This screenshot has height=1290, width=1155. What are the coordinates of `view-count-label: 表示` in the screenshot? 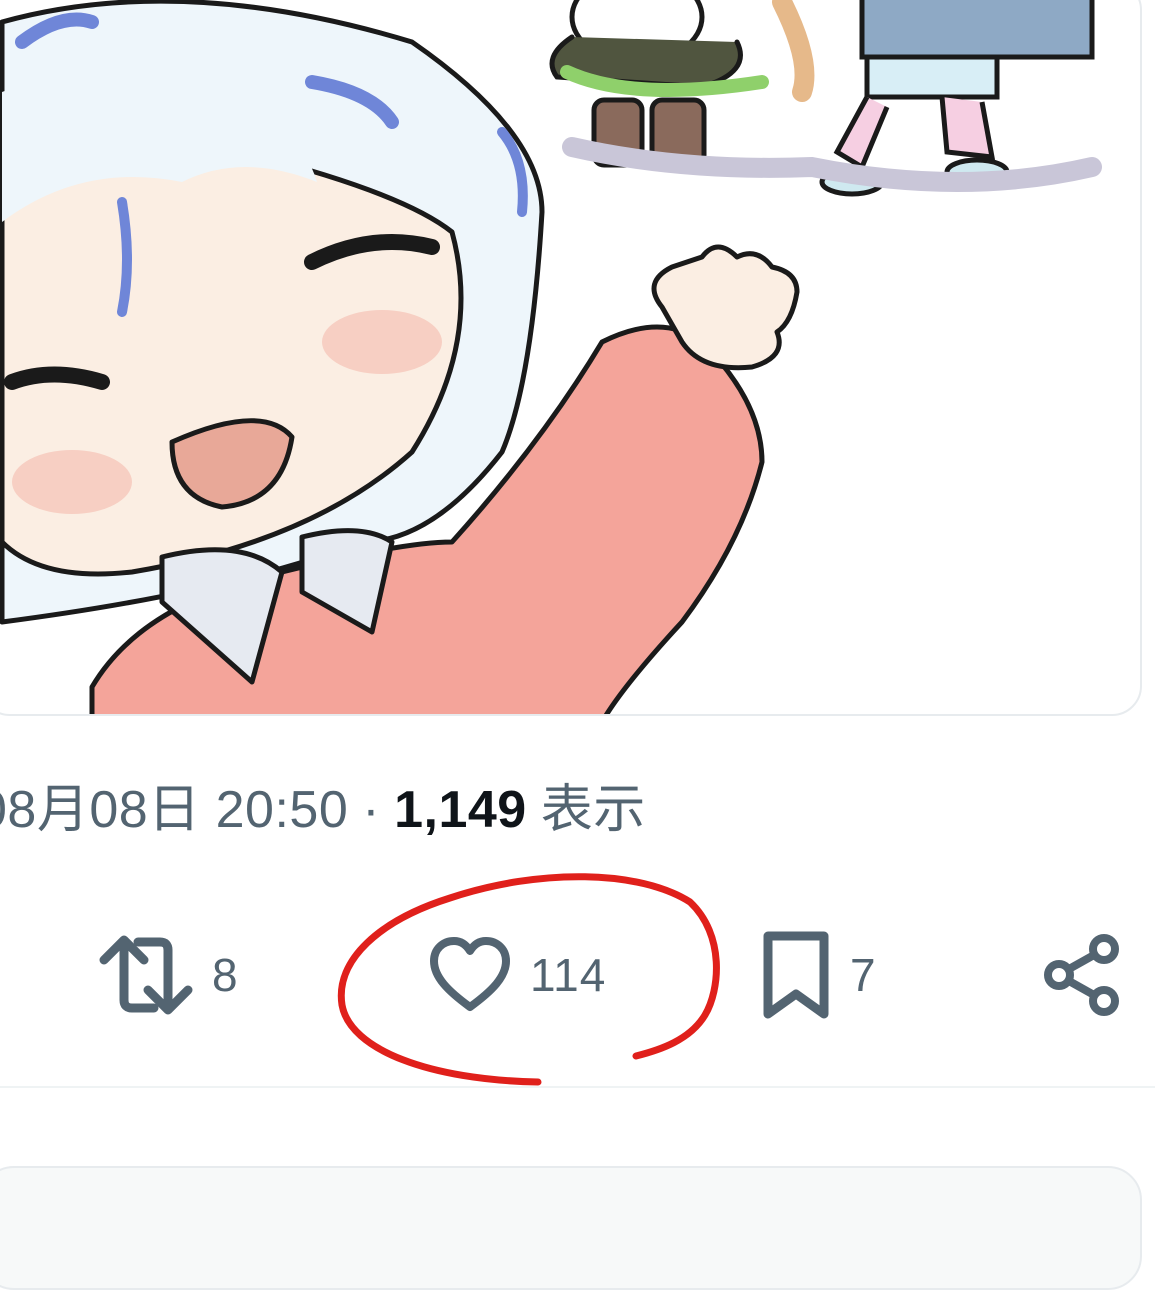 It's located at (593, 810).